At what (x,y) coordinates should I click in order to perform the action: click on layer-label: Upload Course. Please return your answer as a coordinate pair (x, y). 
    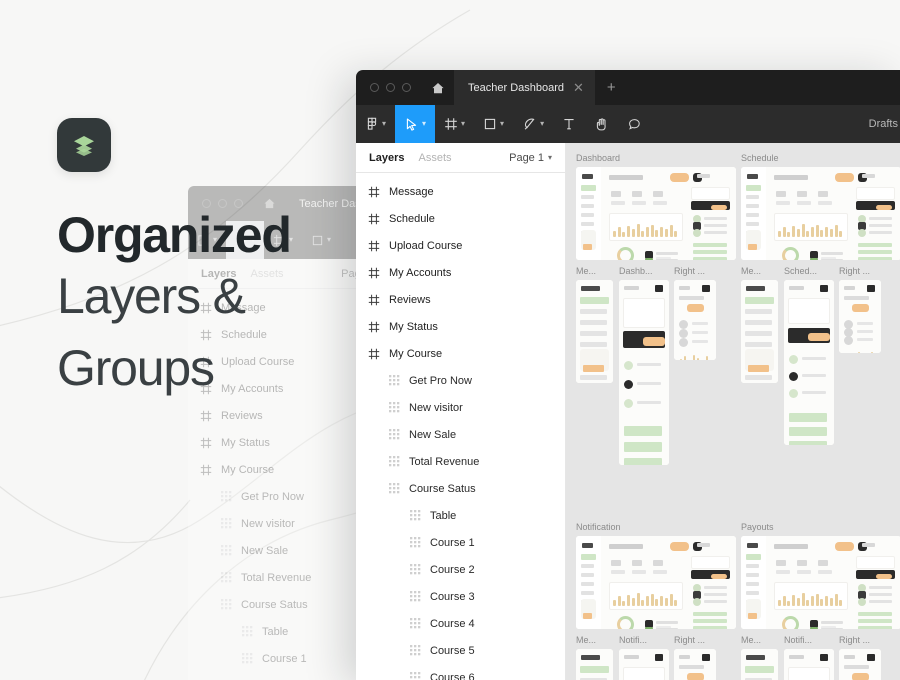
    Looking at the image, I should click on (426, 245).